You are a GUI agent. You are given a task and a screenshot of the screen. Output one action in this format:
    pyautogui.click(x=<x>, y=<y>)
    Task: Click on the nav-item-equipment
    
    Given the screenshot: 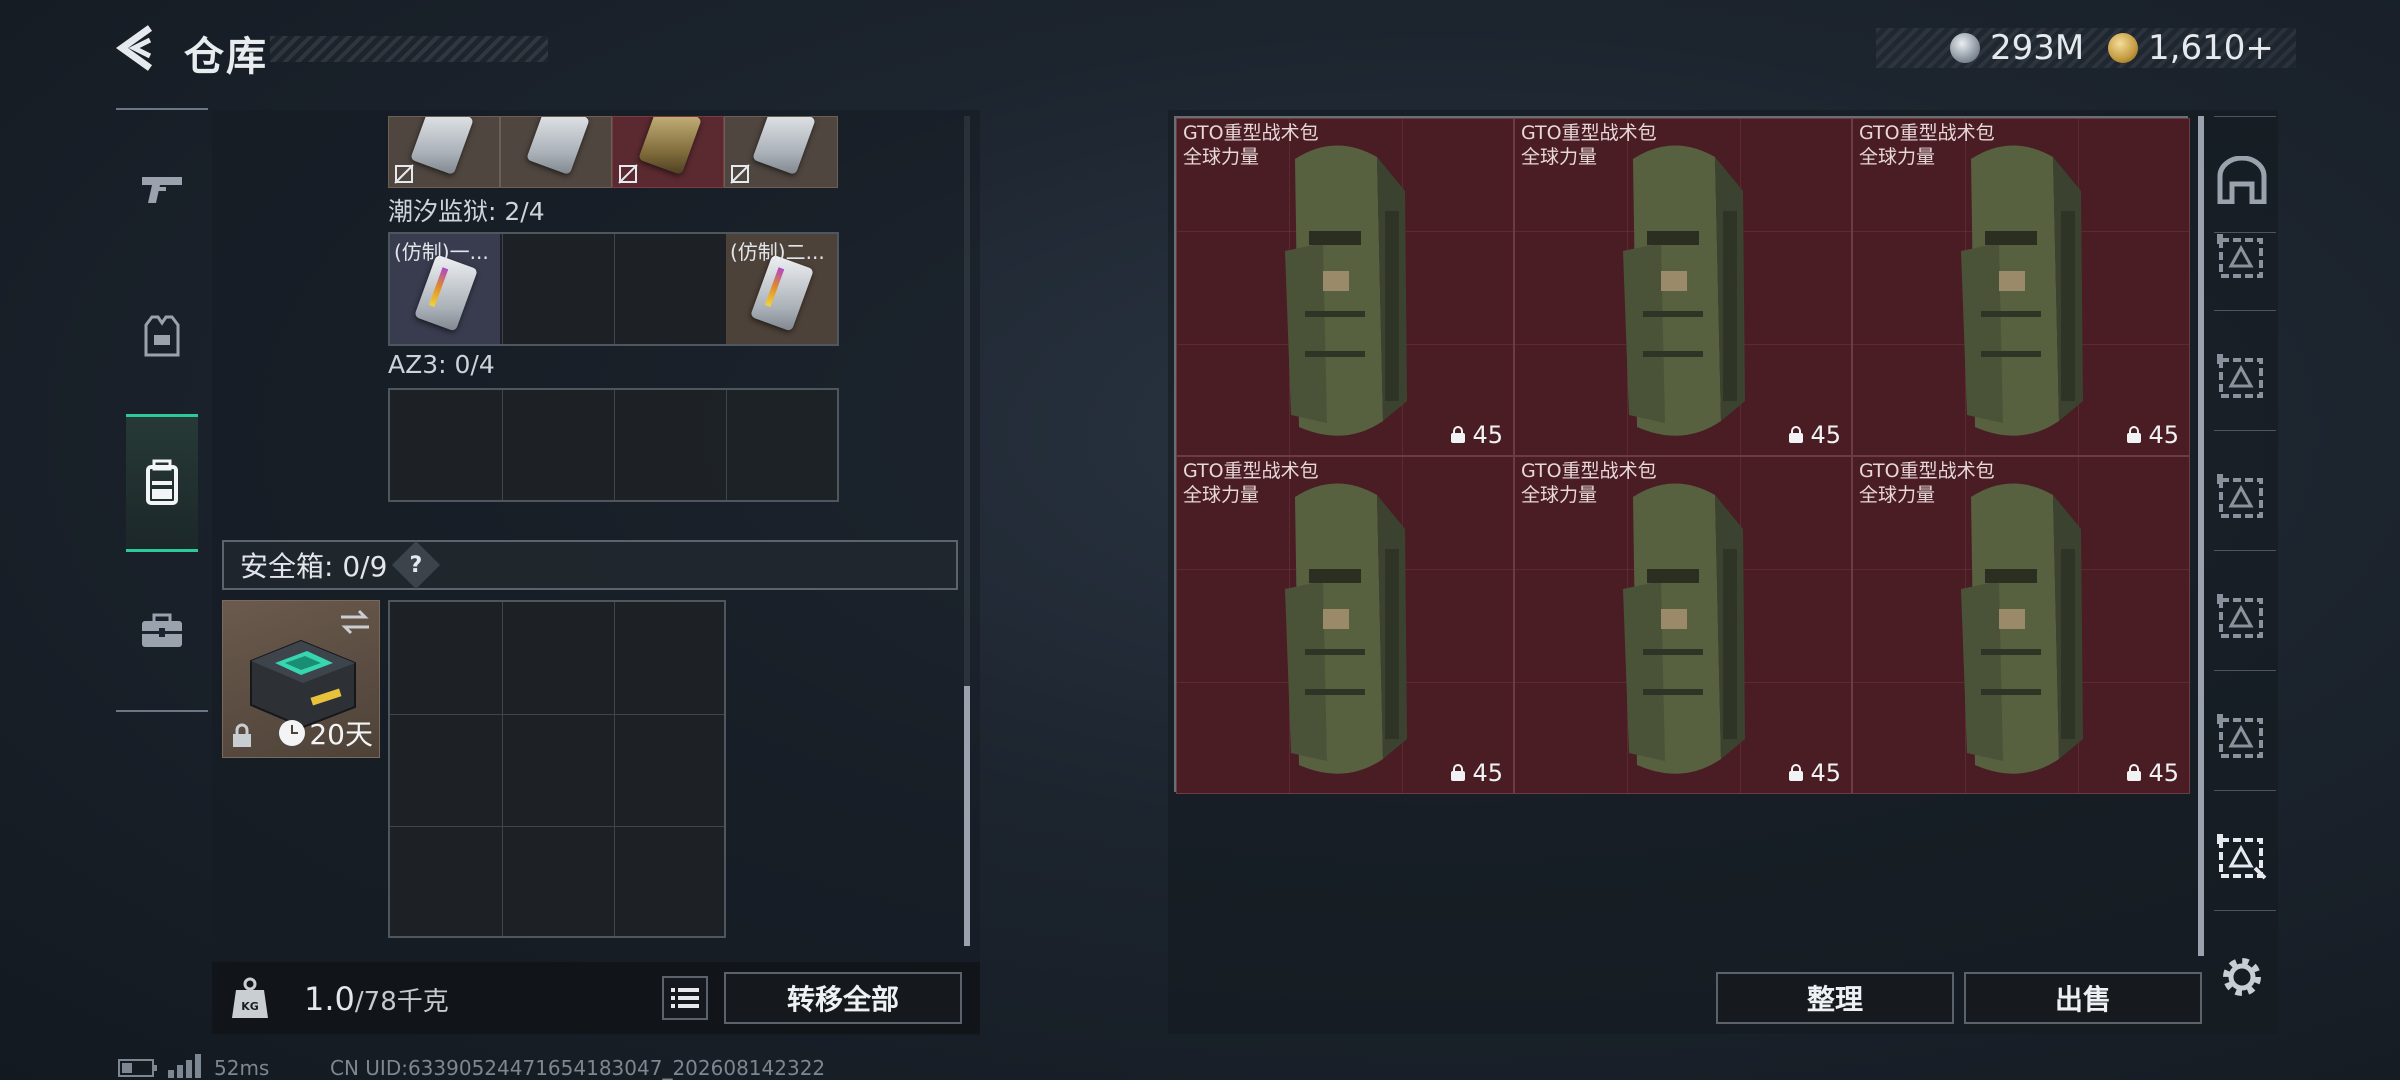 What is the action you would take?
    pyautogui.click(x=162, y=631)
    